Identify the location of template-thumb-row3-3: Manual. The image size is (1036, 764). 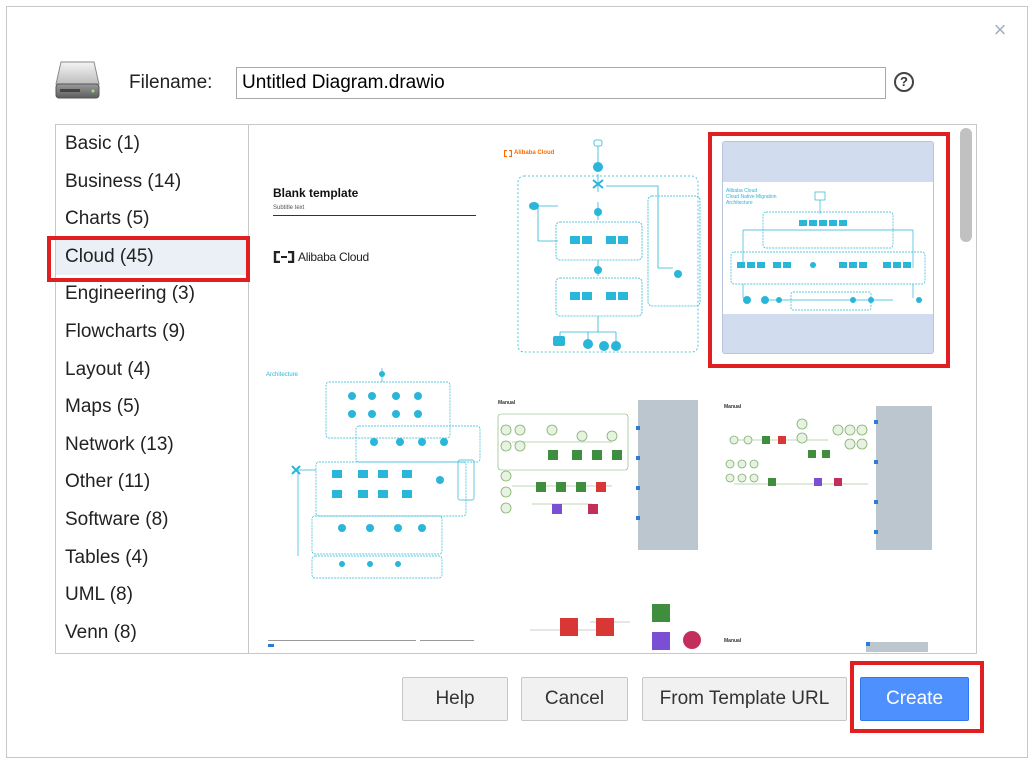
(827, 641).